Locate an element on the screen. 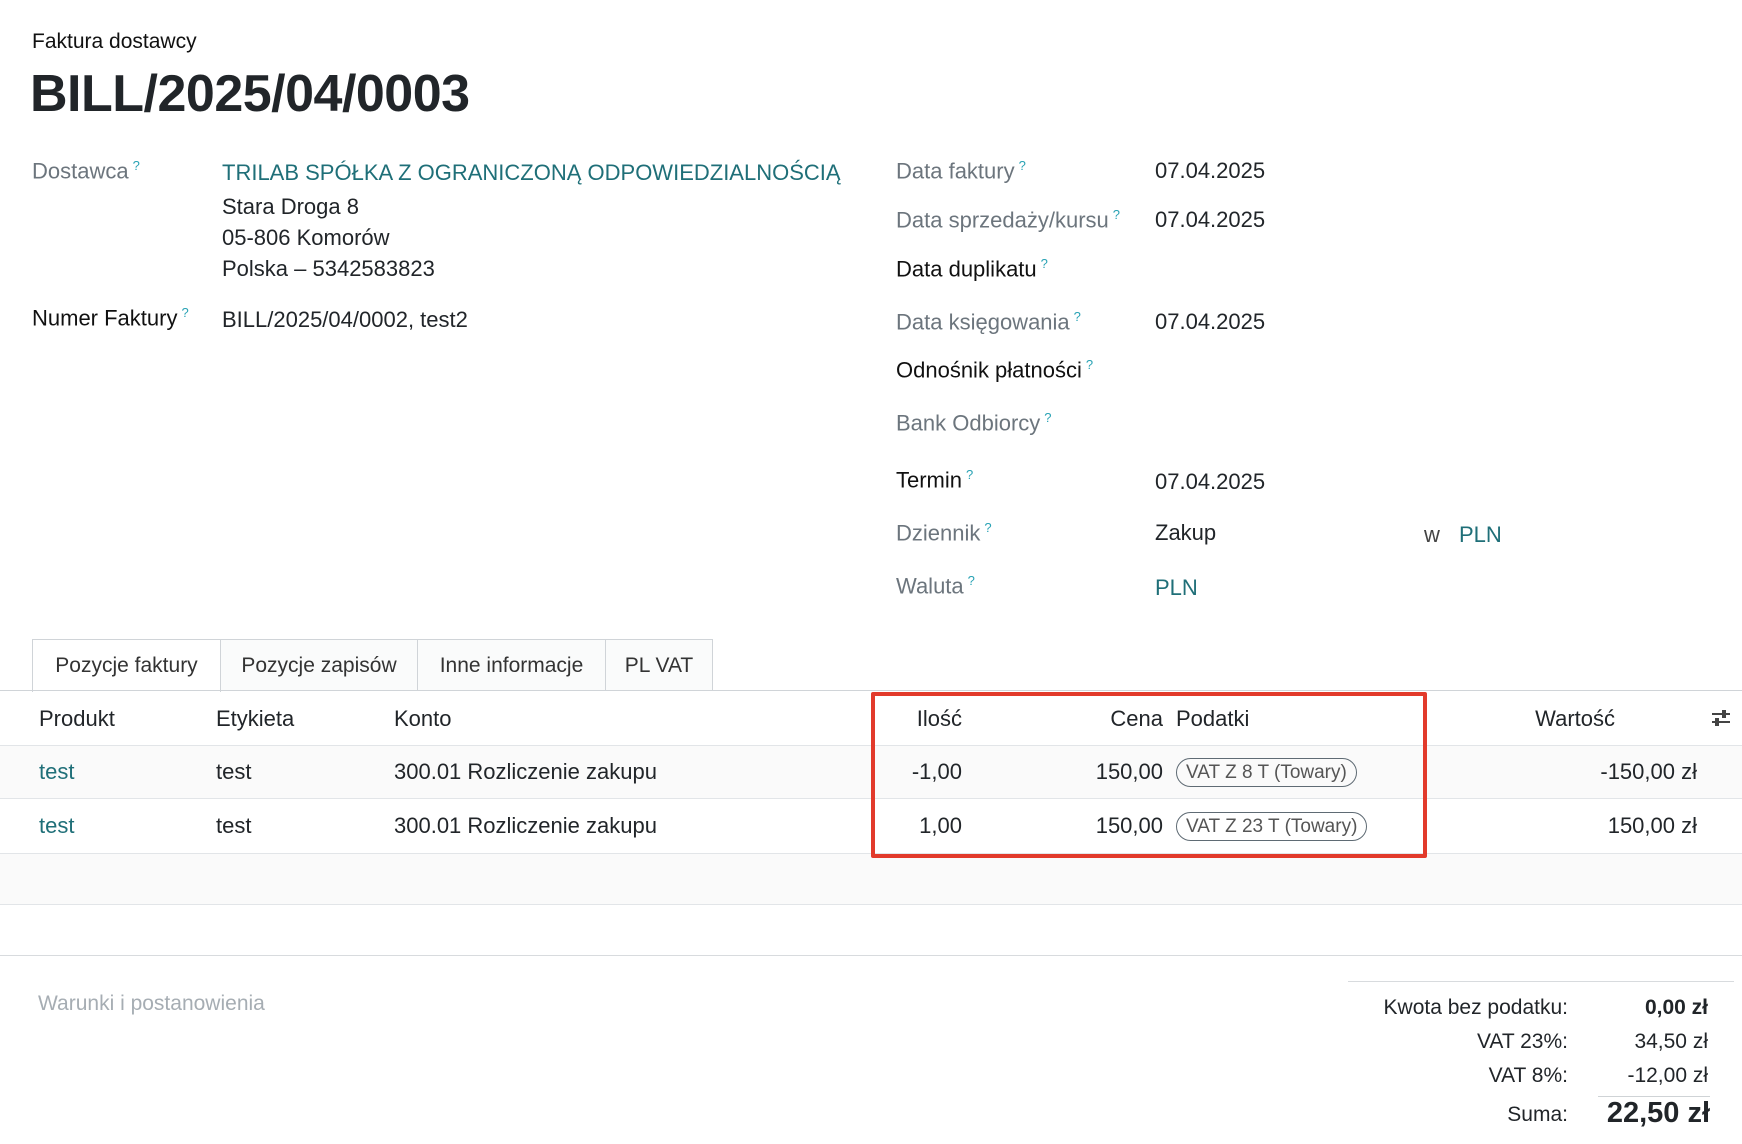 This screenshot has width=1742, height=1144. accounting-date-field: 07.04.2025 is located at coordinates (1210, 322).